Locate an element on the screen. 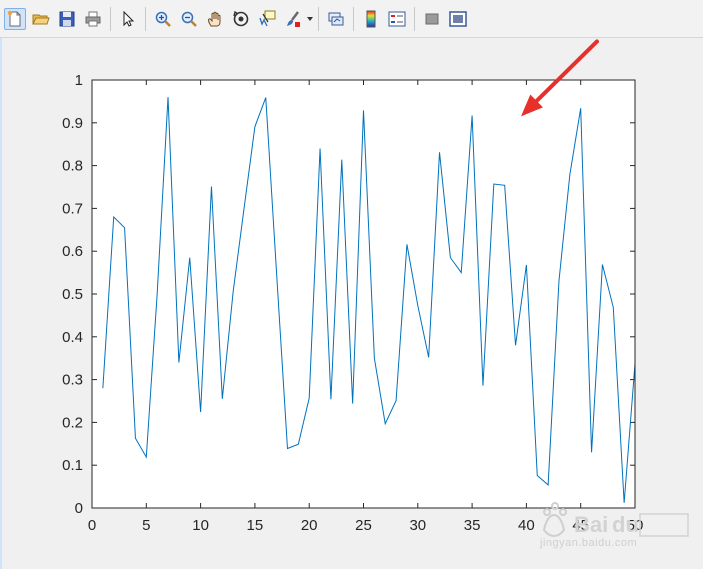 Image resolution: width=703 pixels, height=569 pixels. save-icon is located at coordinates (67, 18).